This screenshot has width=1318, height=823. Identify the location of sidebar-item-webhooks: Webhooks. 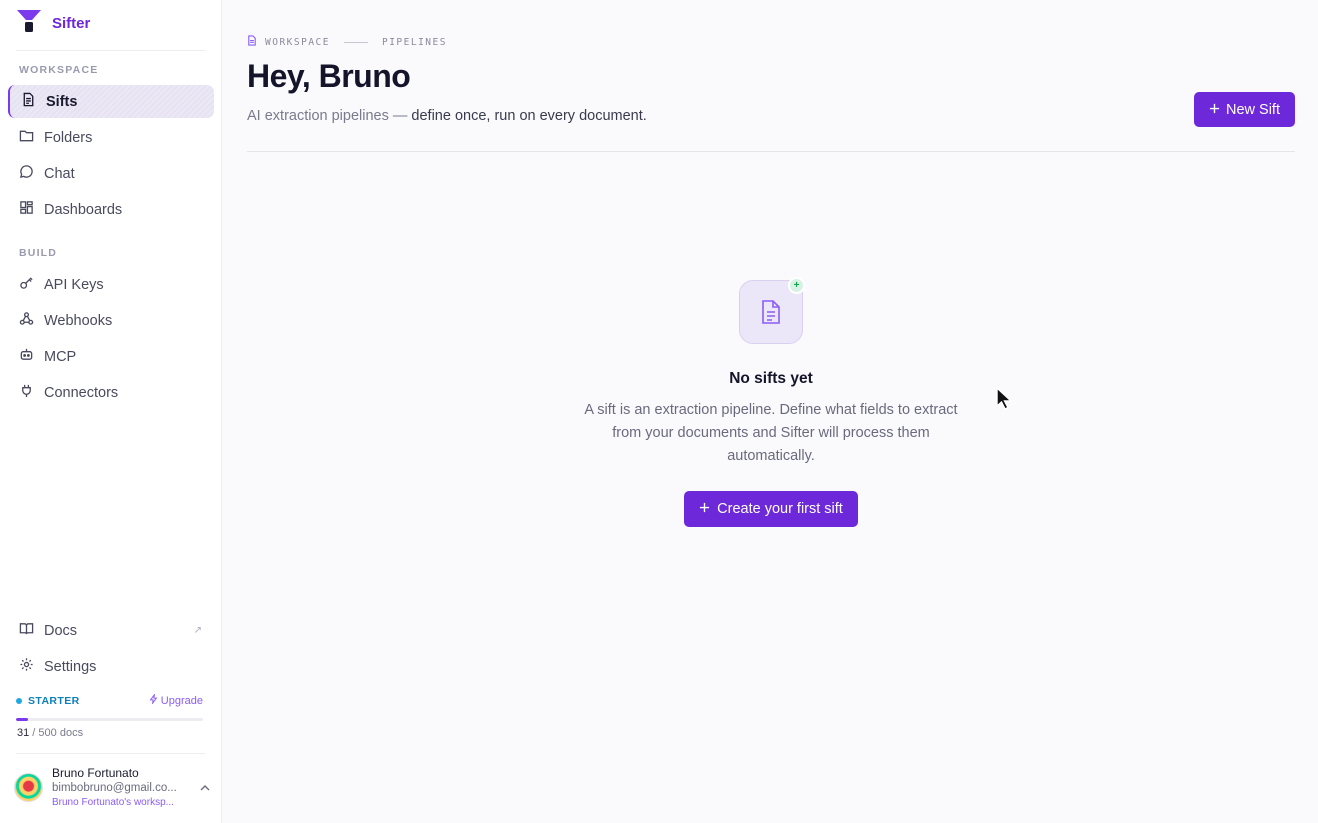
(111, 320).